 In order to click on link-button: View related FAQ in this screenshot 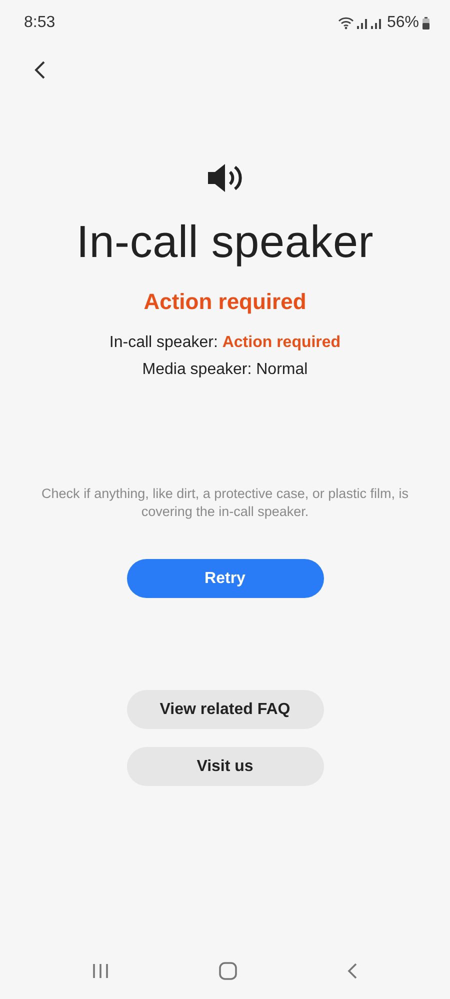, I will do `click(225, 709)`.